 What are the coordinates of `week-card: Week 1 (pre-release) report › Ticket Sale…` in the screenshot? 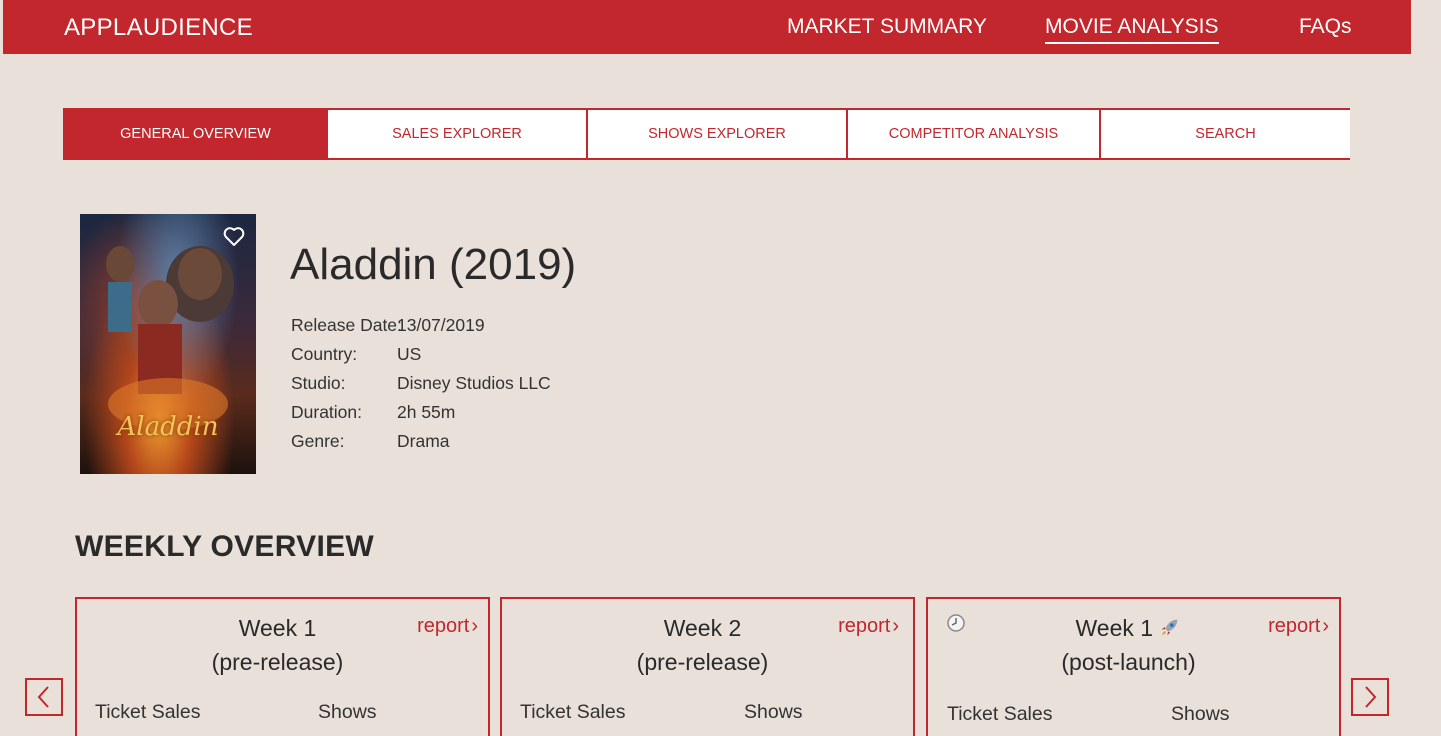 It's located at (282, 666).